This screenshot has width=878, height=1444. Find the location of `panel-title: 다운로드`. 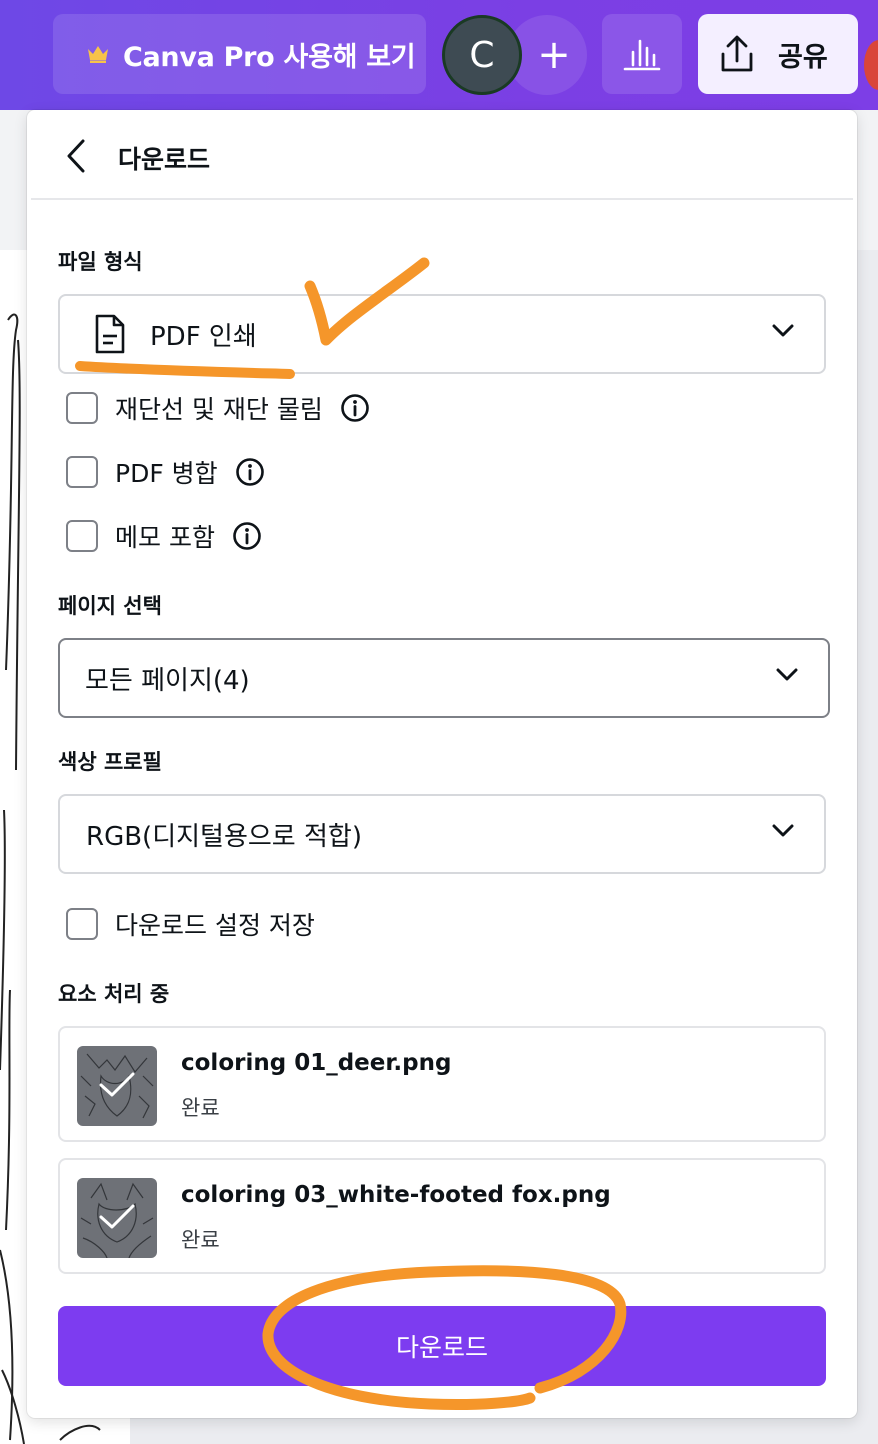

panel-title: 다운로드 is located at coordinates (164, 159).